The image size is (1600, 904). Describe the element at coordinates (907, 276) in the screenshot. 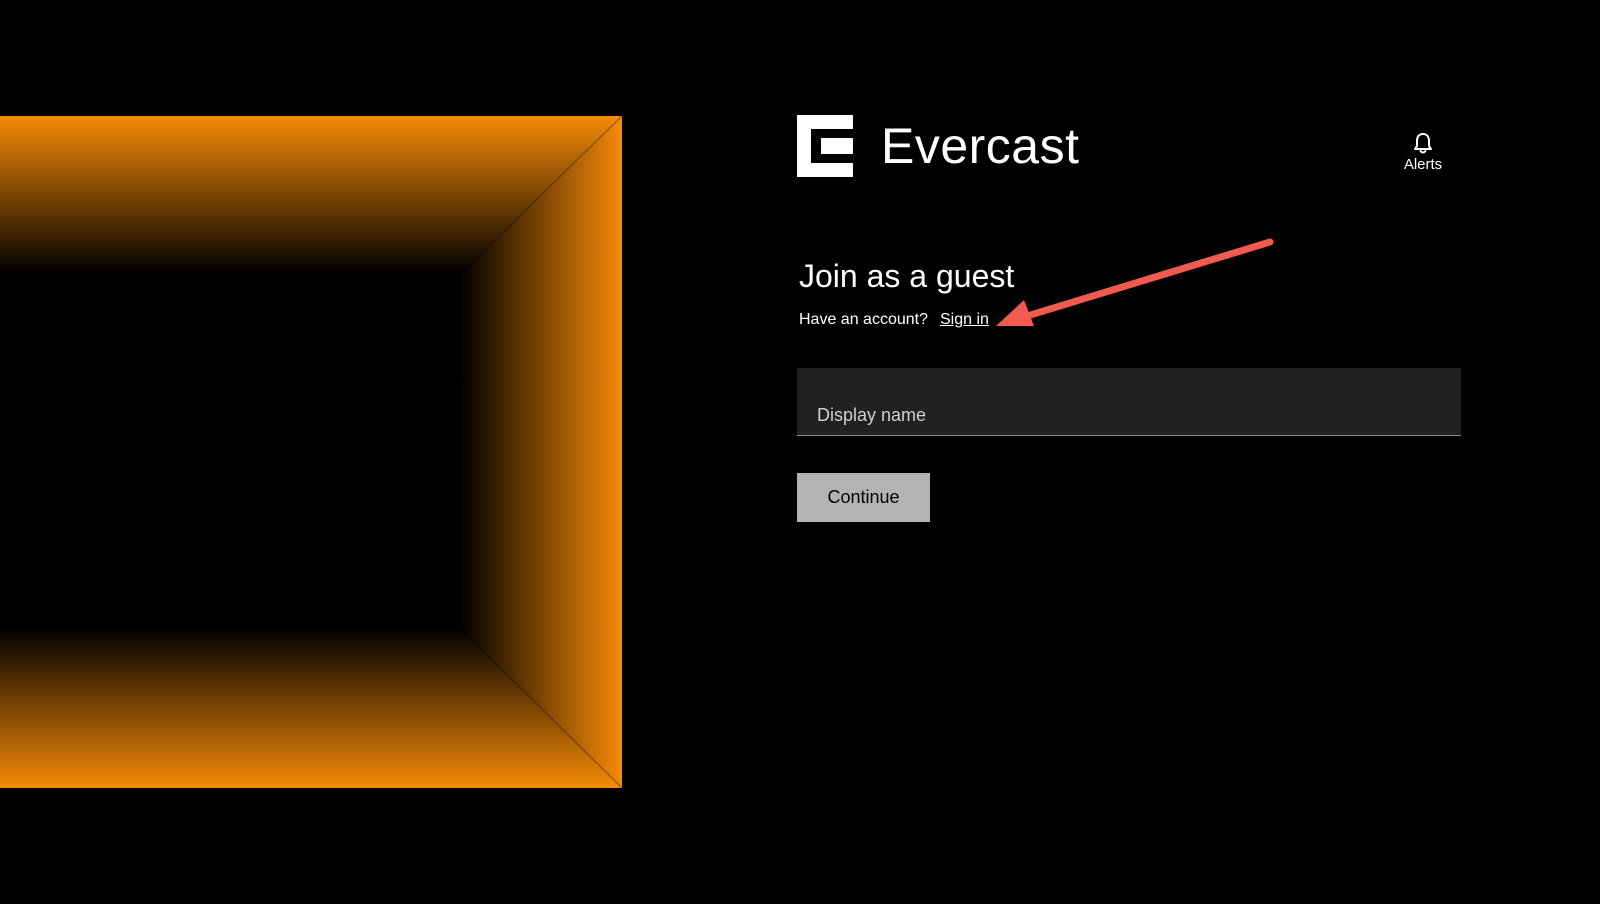

I see `page-title: Join as a guest` at that location.